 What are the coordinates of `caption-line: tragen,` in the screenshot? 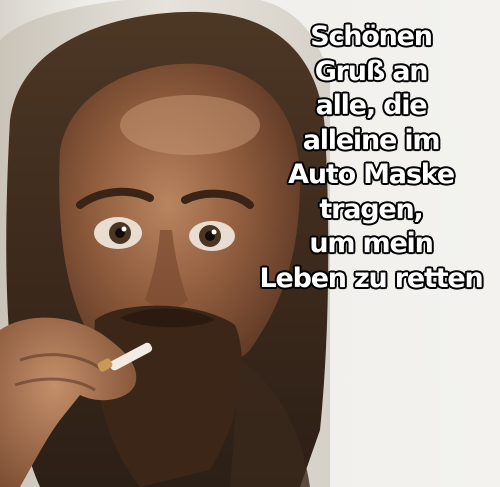 It's located at (372, 209).